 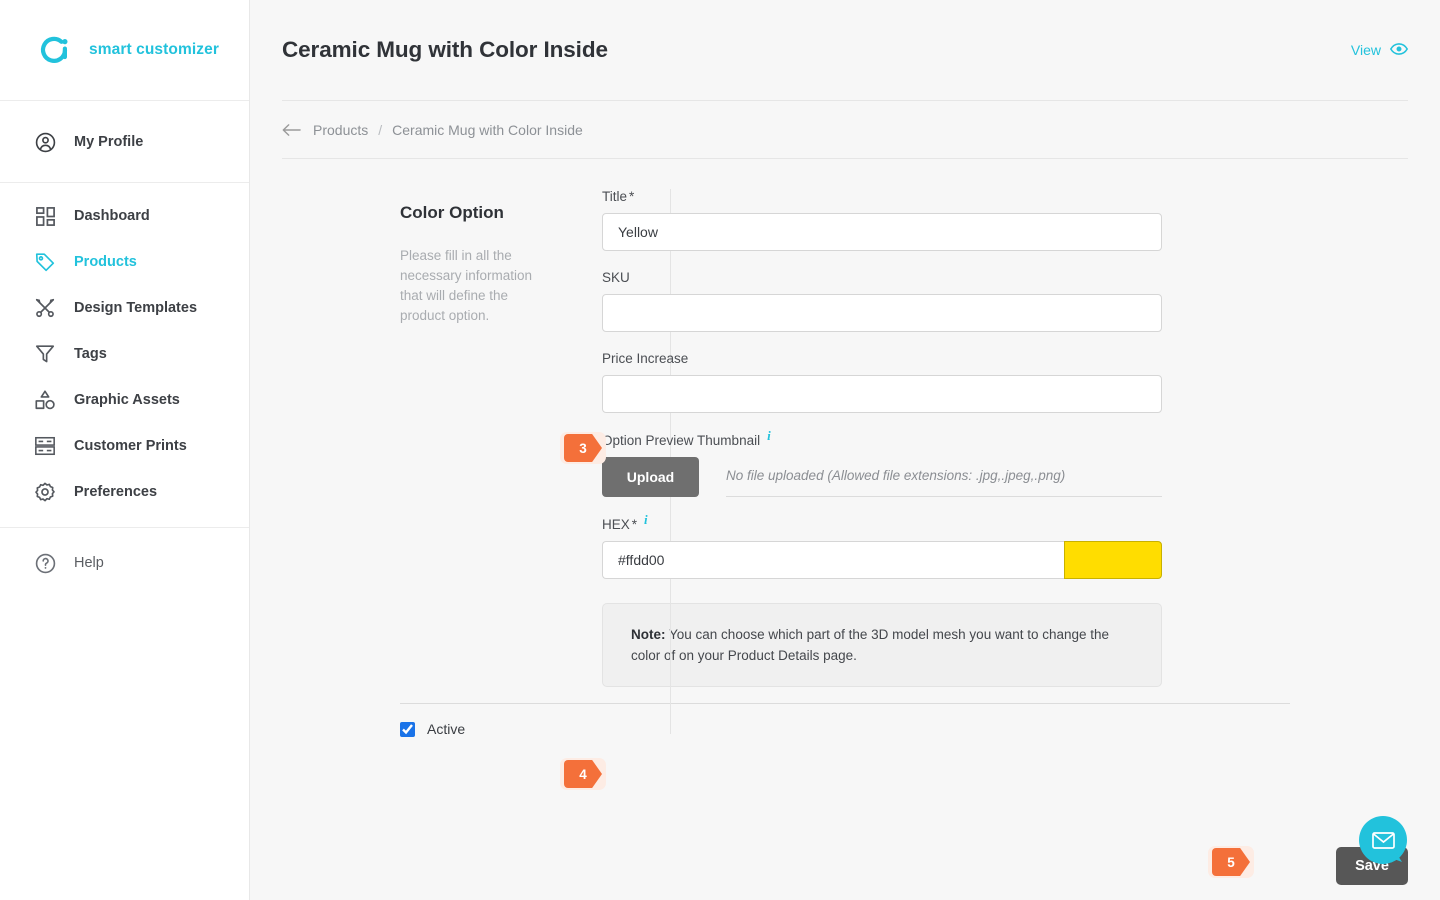 What do you see at coordinates (446, 729) in the screenshot?
I see `active-label: Active` at bounding box center [446, 729].